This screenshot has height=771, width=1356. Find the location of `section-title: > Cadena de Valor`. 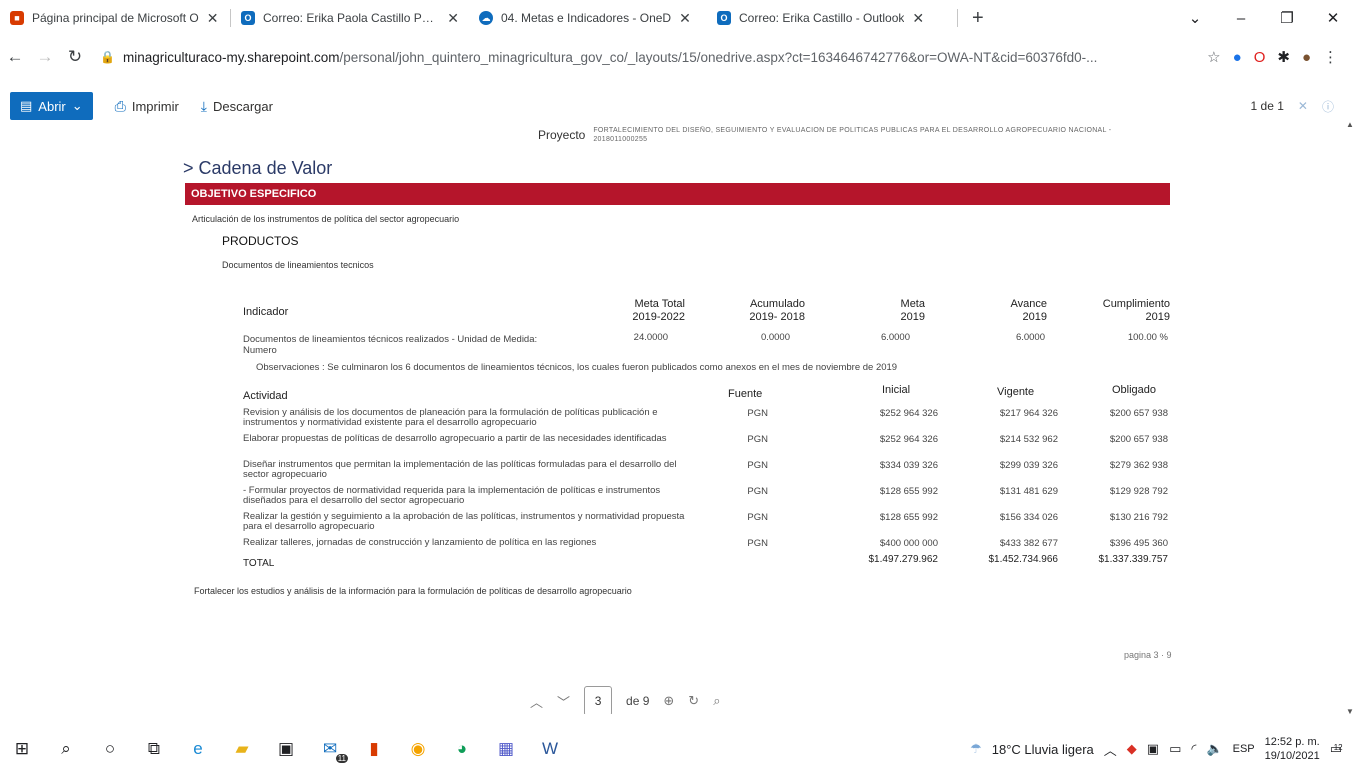

section-title: > Cadena de Valor is located at coordinates (258, 168).